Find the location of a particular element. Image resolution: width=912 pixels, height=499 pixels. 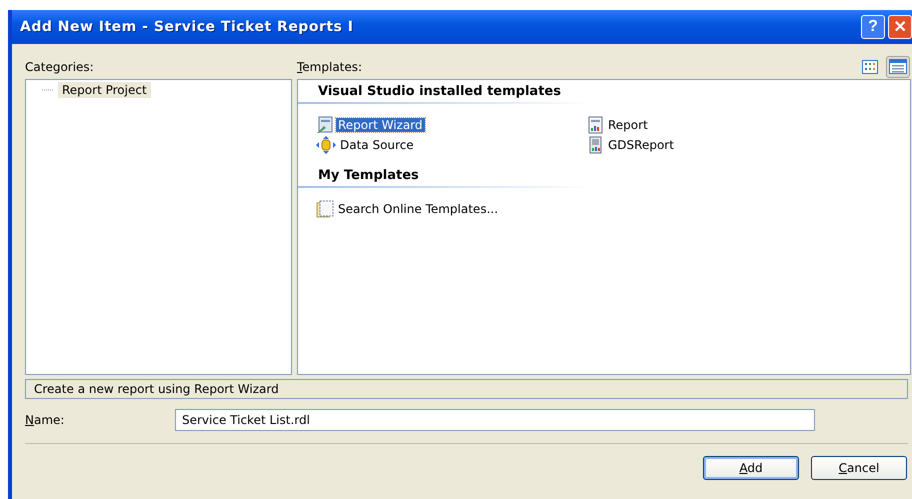

name-field: Service Ticket List.rdl is located at coordinates (495, 420).